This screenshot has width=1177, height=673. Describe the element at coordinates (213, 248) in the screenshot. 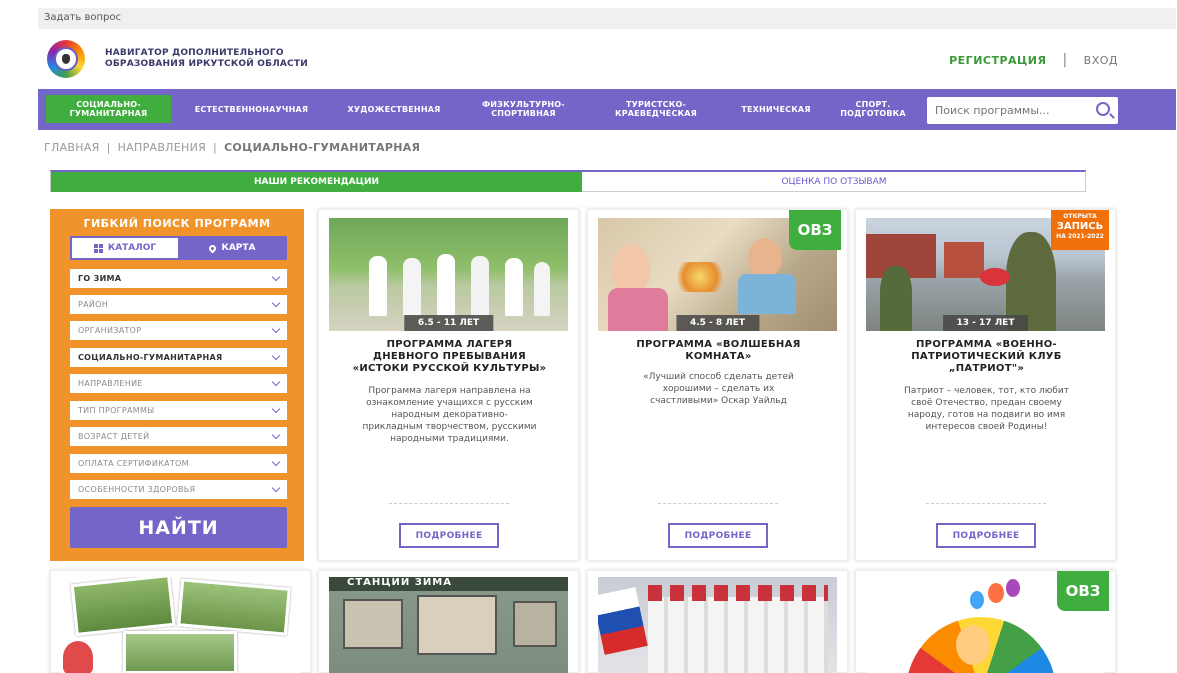

I see `map-pin-icon` at that location.